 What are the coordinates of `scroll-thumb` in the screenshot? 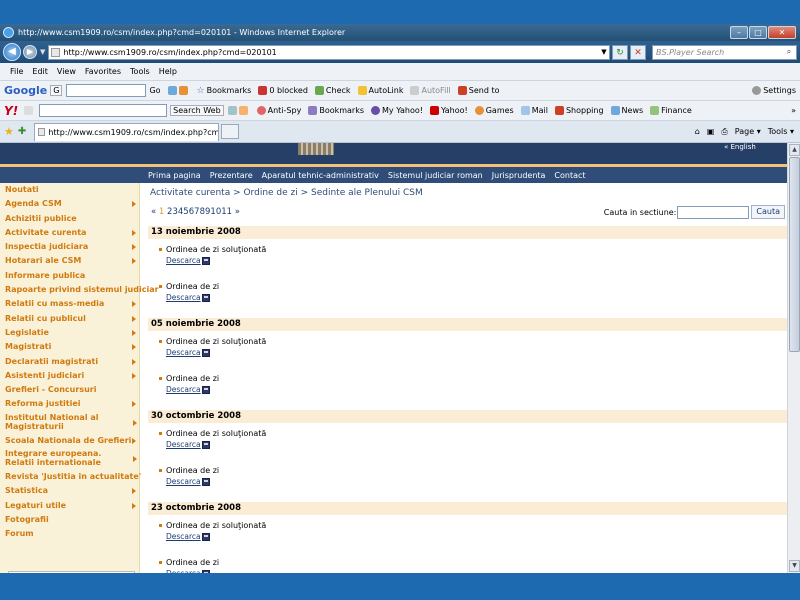 It's located at (794, 254).